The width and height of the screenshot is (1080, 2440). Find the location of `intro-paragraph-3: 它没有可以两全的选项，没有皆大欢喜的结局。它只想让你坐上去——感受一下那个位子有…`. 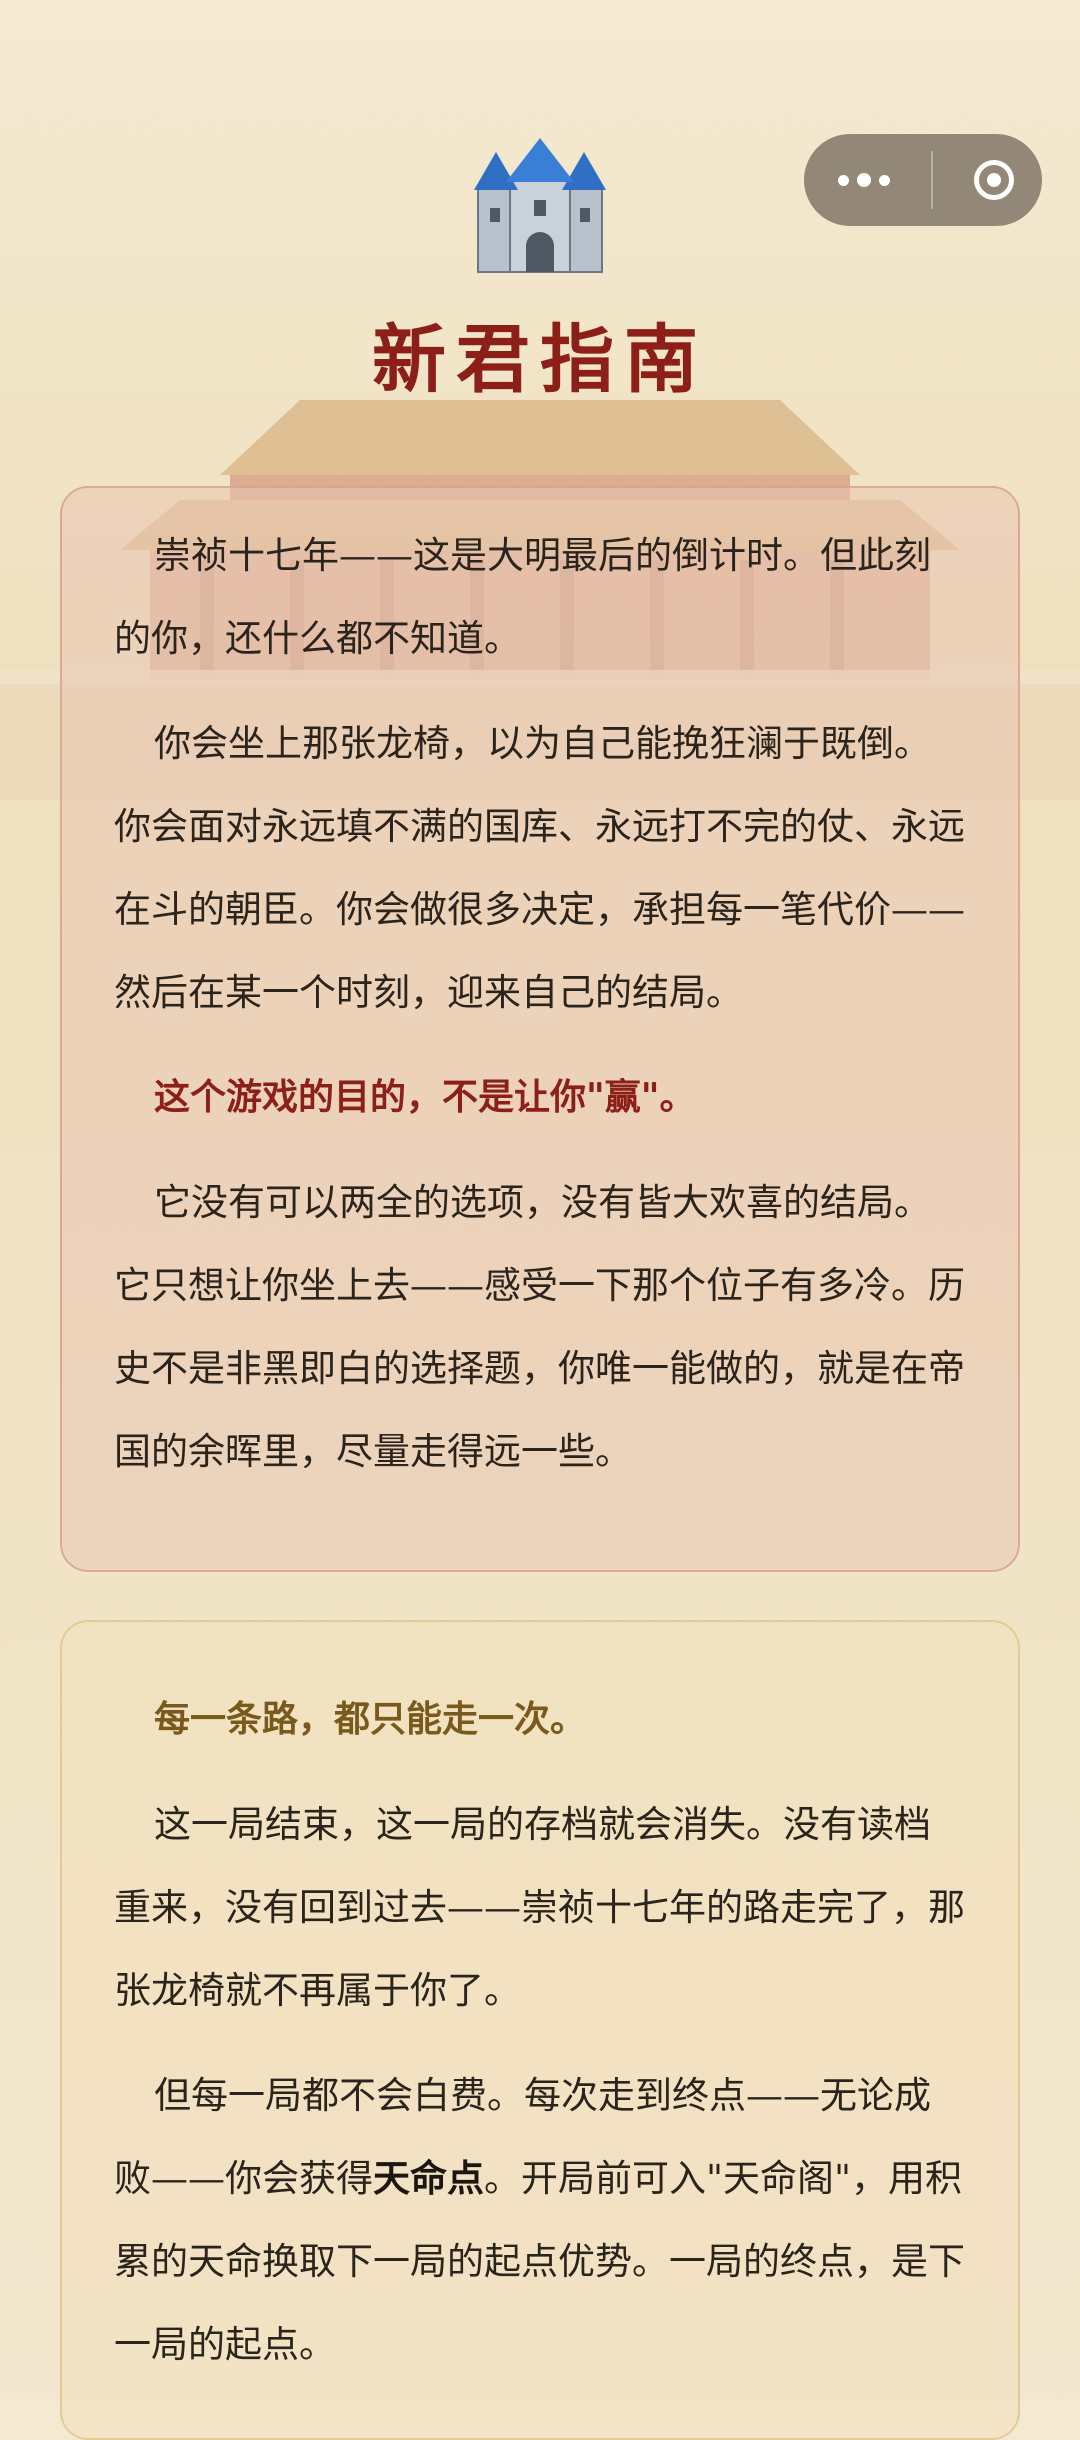

intro-paragraph-3: 它没有可以两全的选项，没有皆大欢喜的结局。它只想让你坐上去——感受一下那个位子有… is located at coordinates (539, 1327).